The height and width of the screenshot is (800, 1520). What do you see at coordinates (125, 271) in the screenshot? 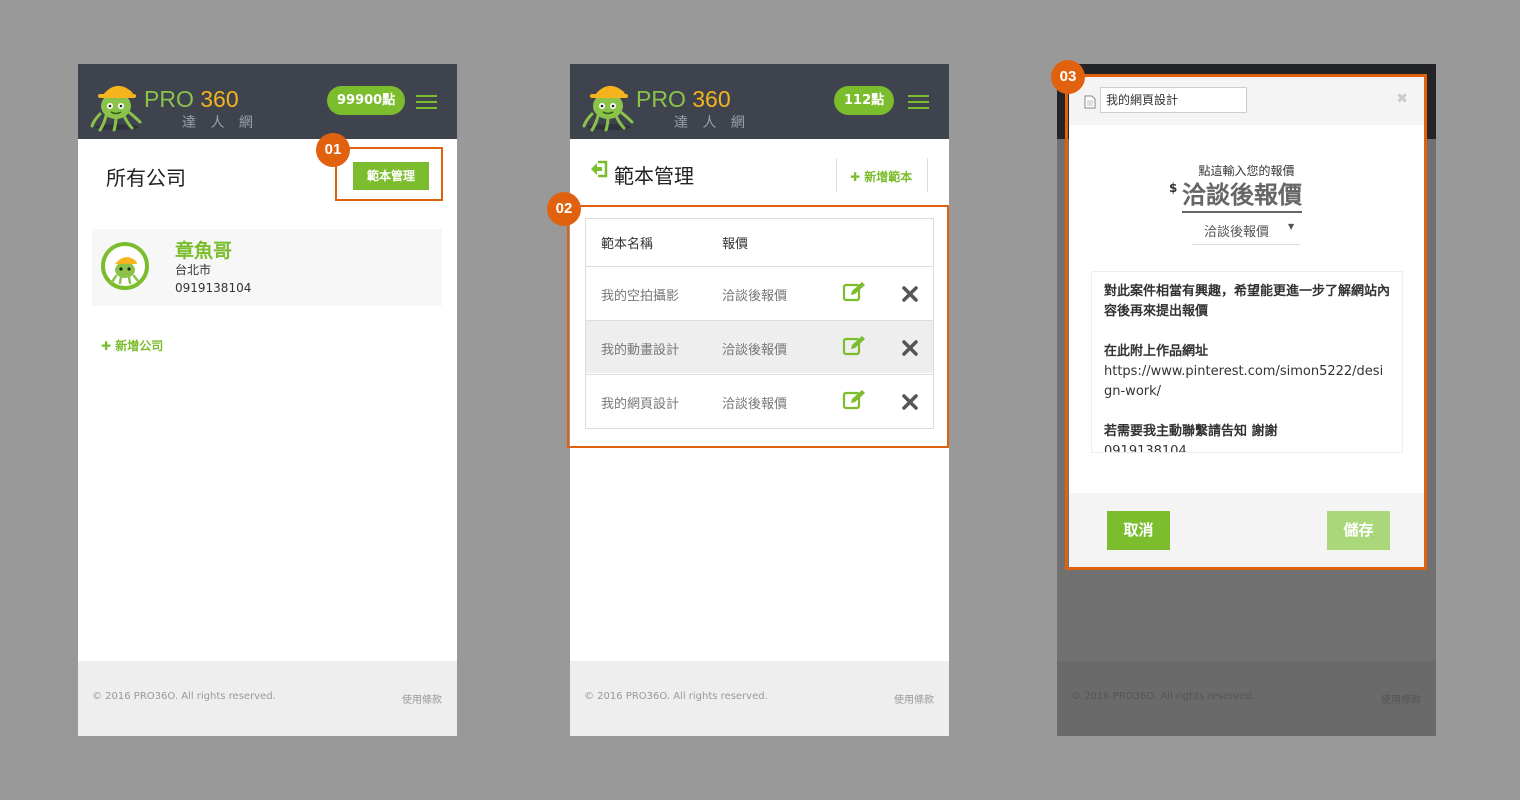
I see `octopus-avatar-icon` at bounding box center [125, 271].